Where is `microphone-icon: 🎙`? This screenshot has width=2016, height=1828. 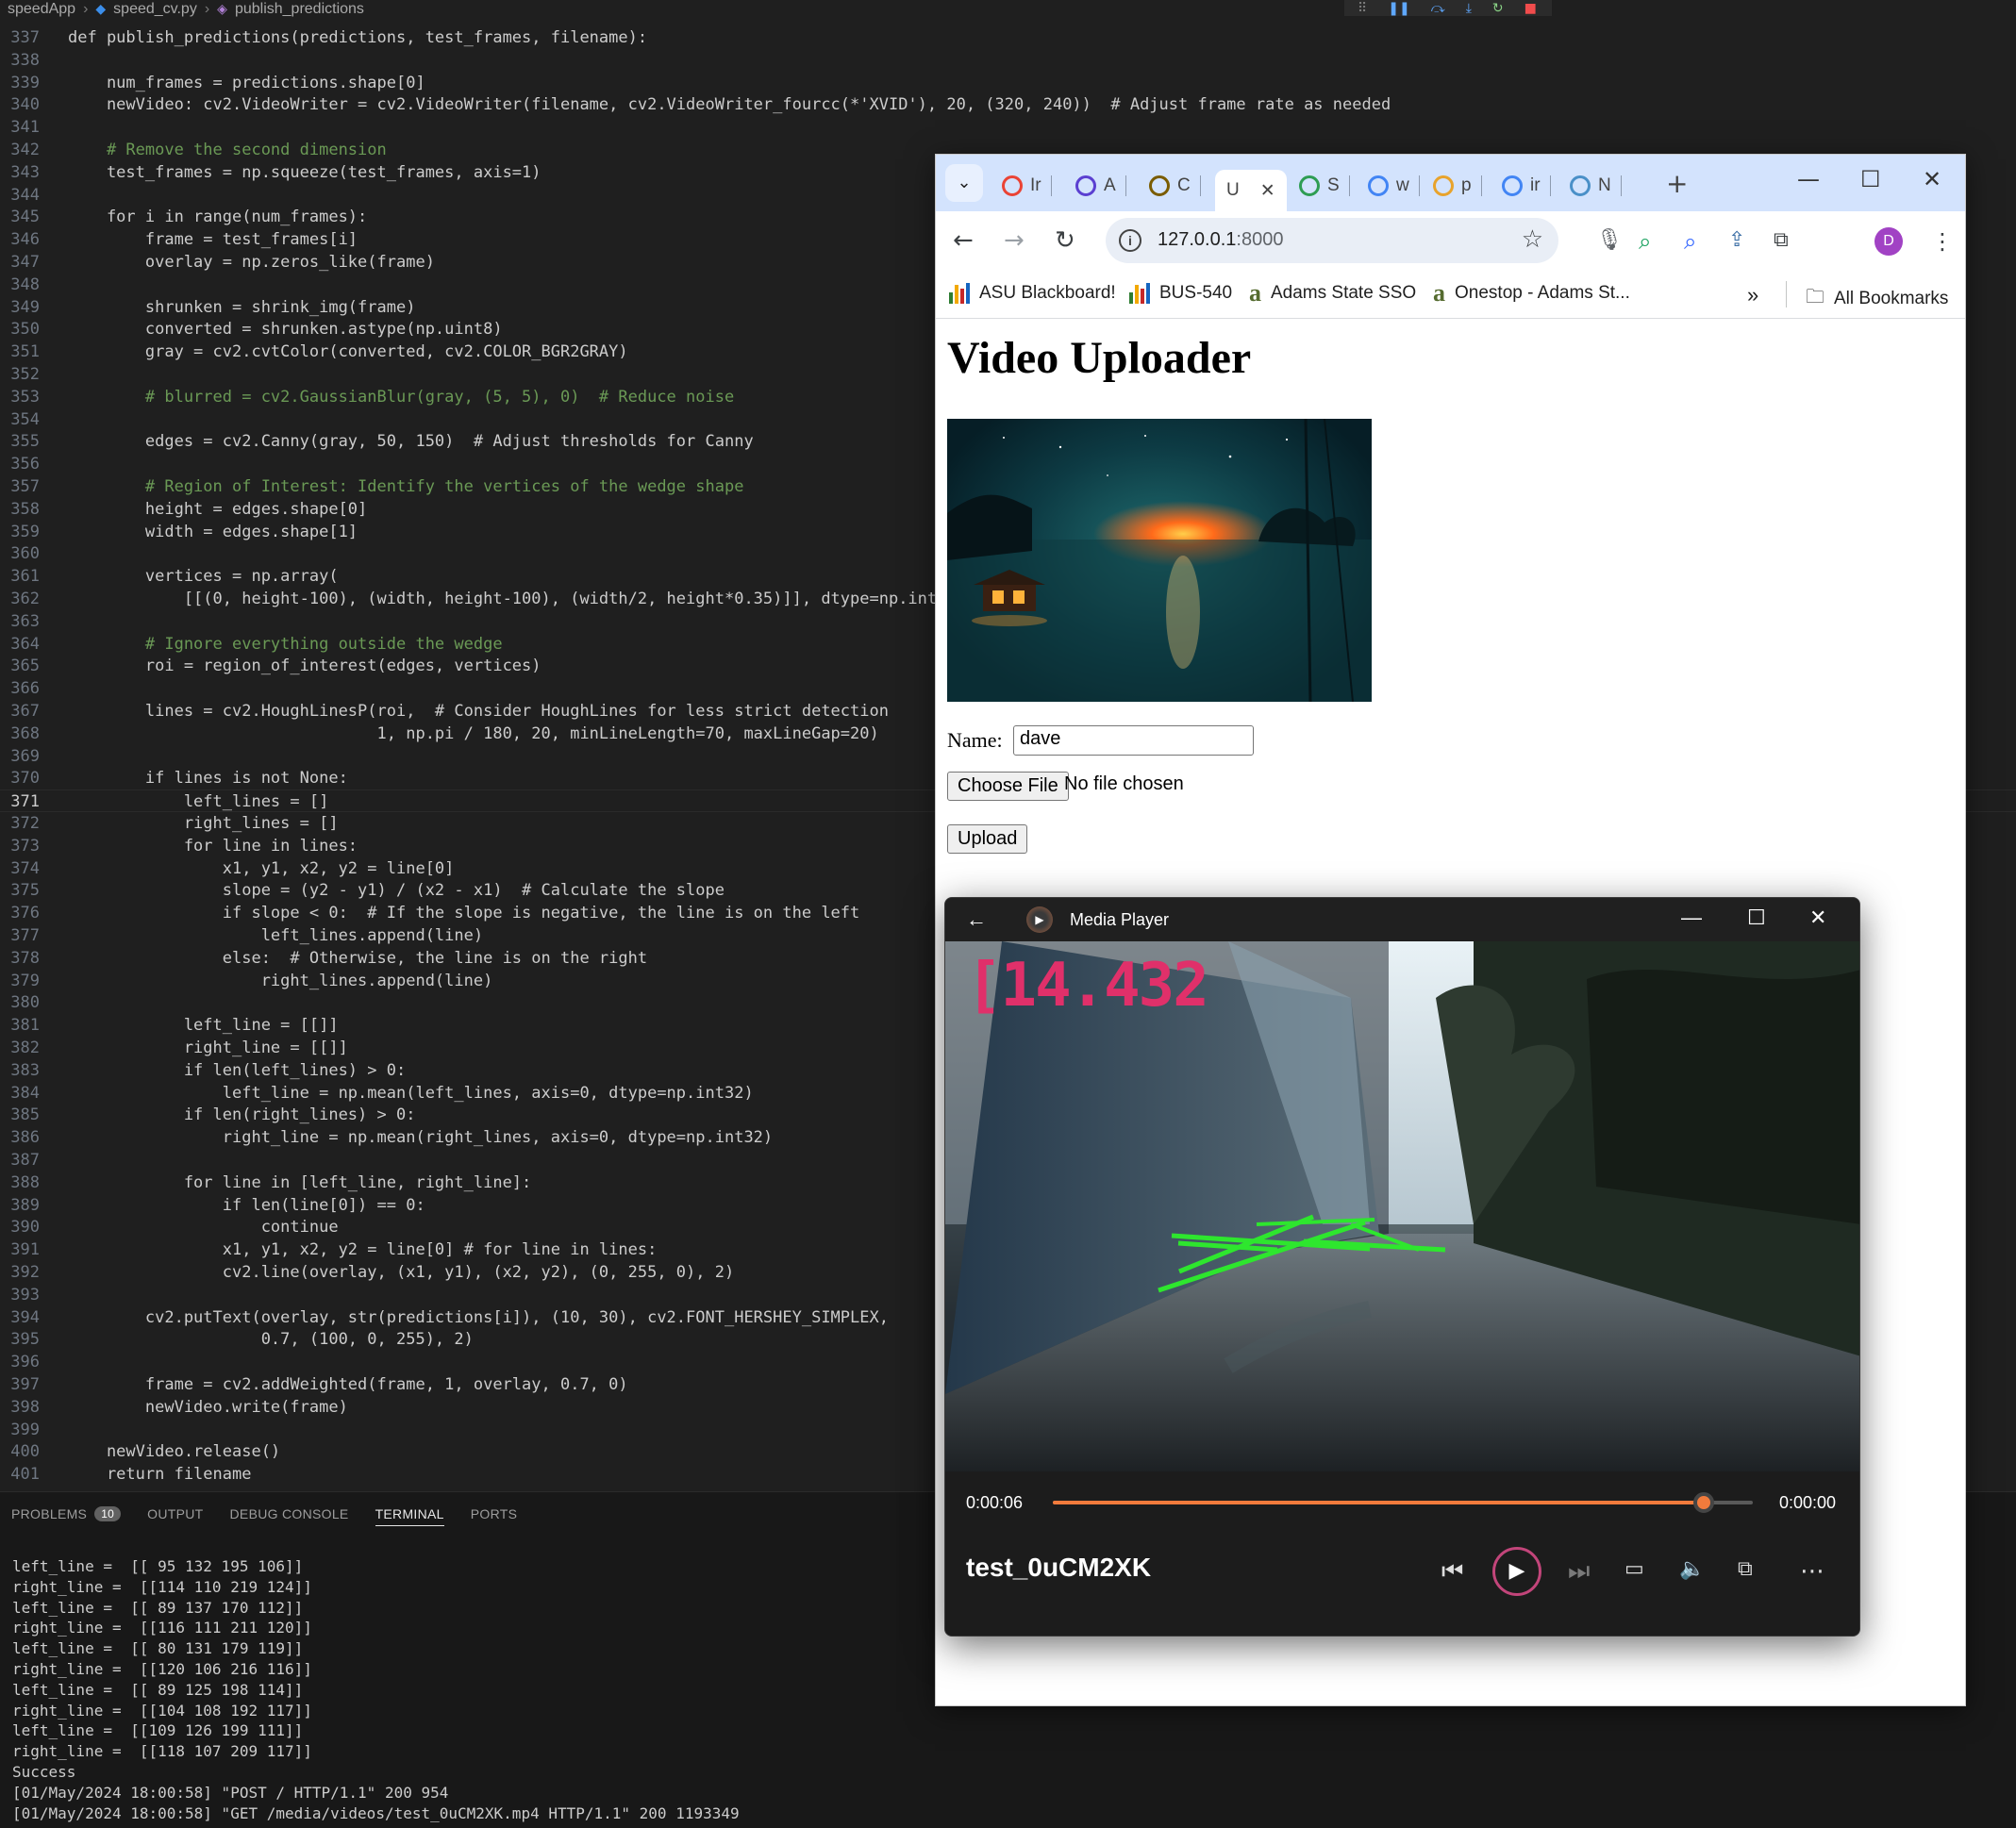
microphone-icon: 🎙 is located at coordinates (1609, 240).